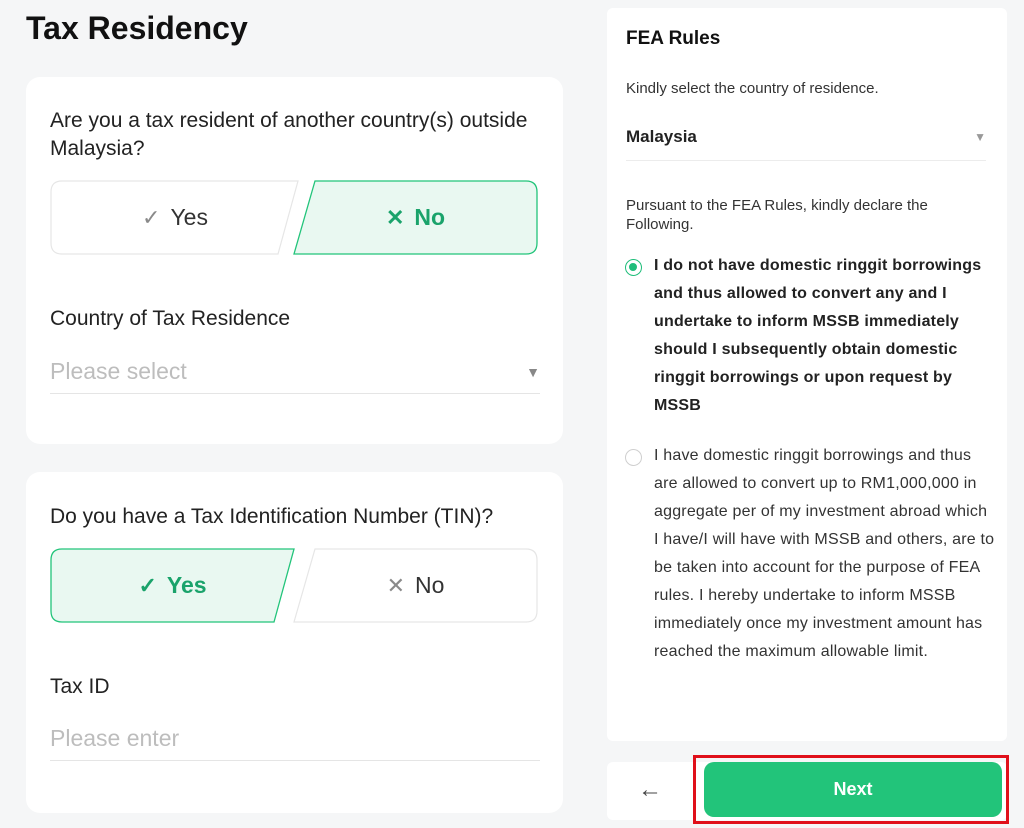  I want to click on country-select: Please select ▼, so click(295, 372).